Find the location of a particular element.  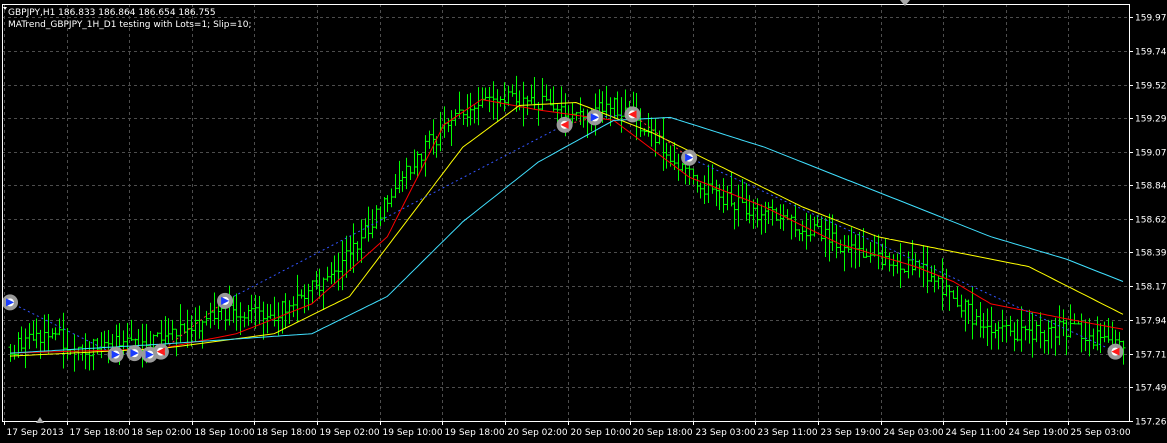

y-tick-label: 157.945 is located at coordinates (1151, 322).